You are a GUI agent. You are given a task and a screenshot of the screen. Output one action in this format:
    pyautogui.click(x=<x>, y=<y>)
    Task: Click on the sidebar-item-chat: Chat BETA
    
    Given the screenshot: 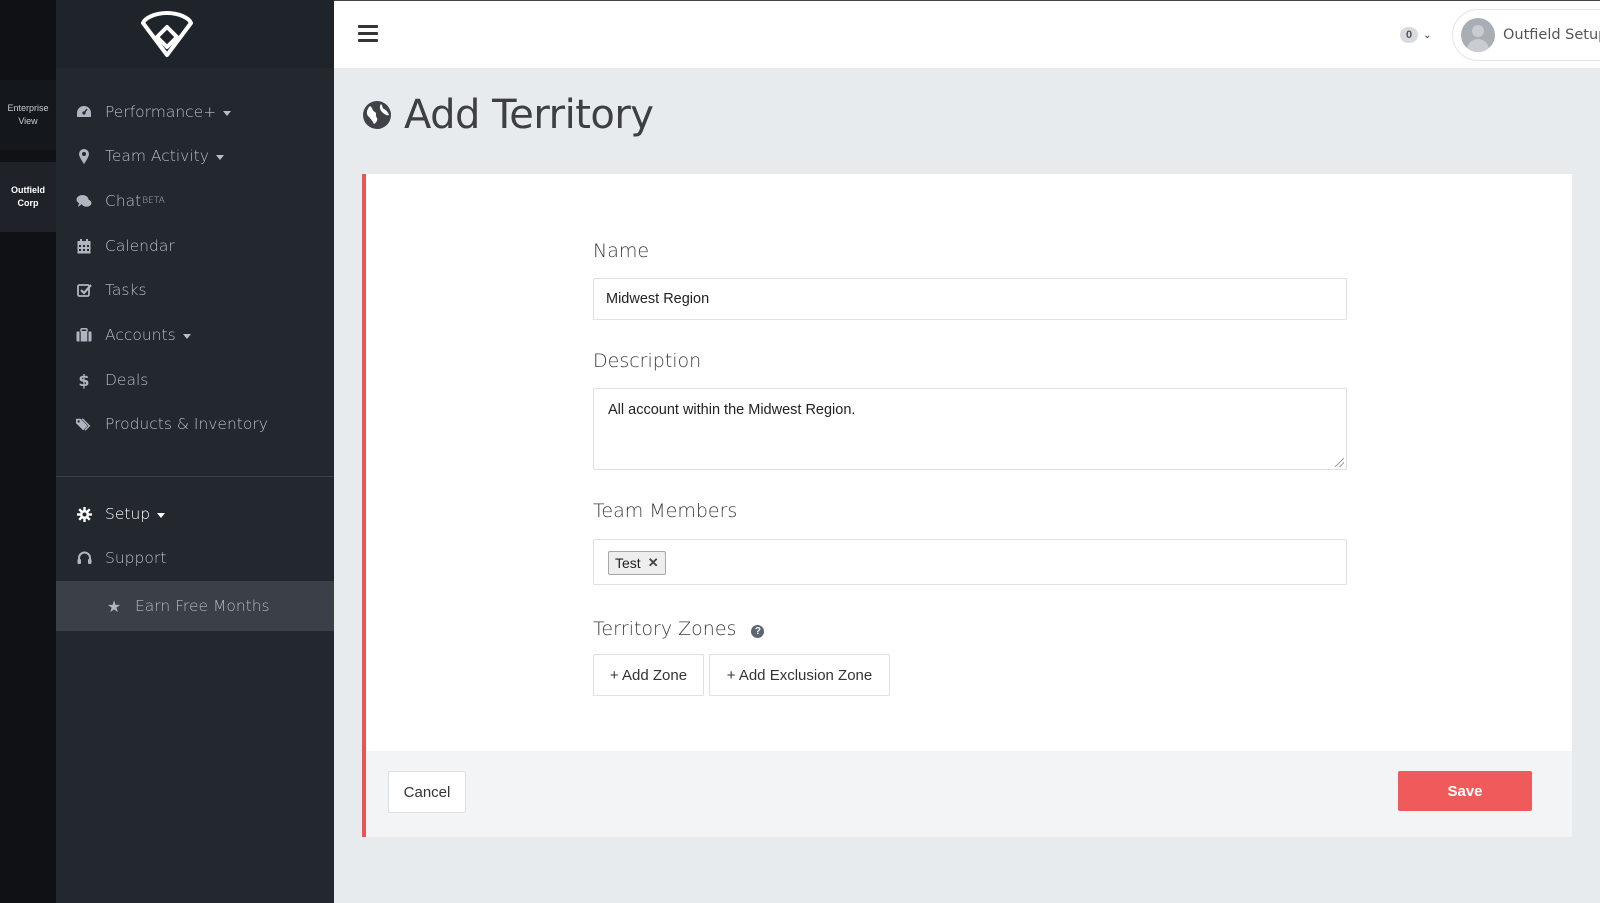 What is the action you would take?
    pyautogui.click(x=195, y=201)
    